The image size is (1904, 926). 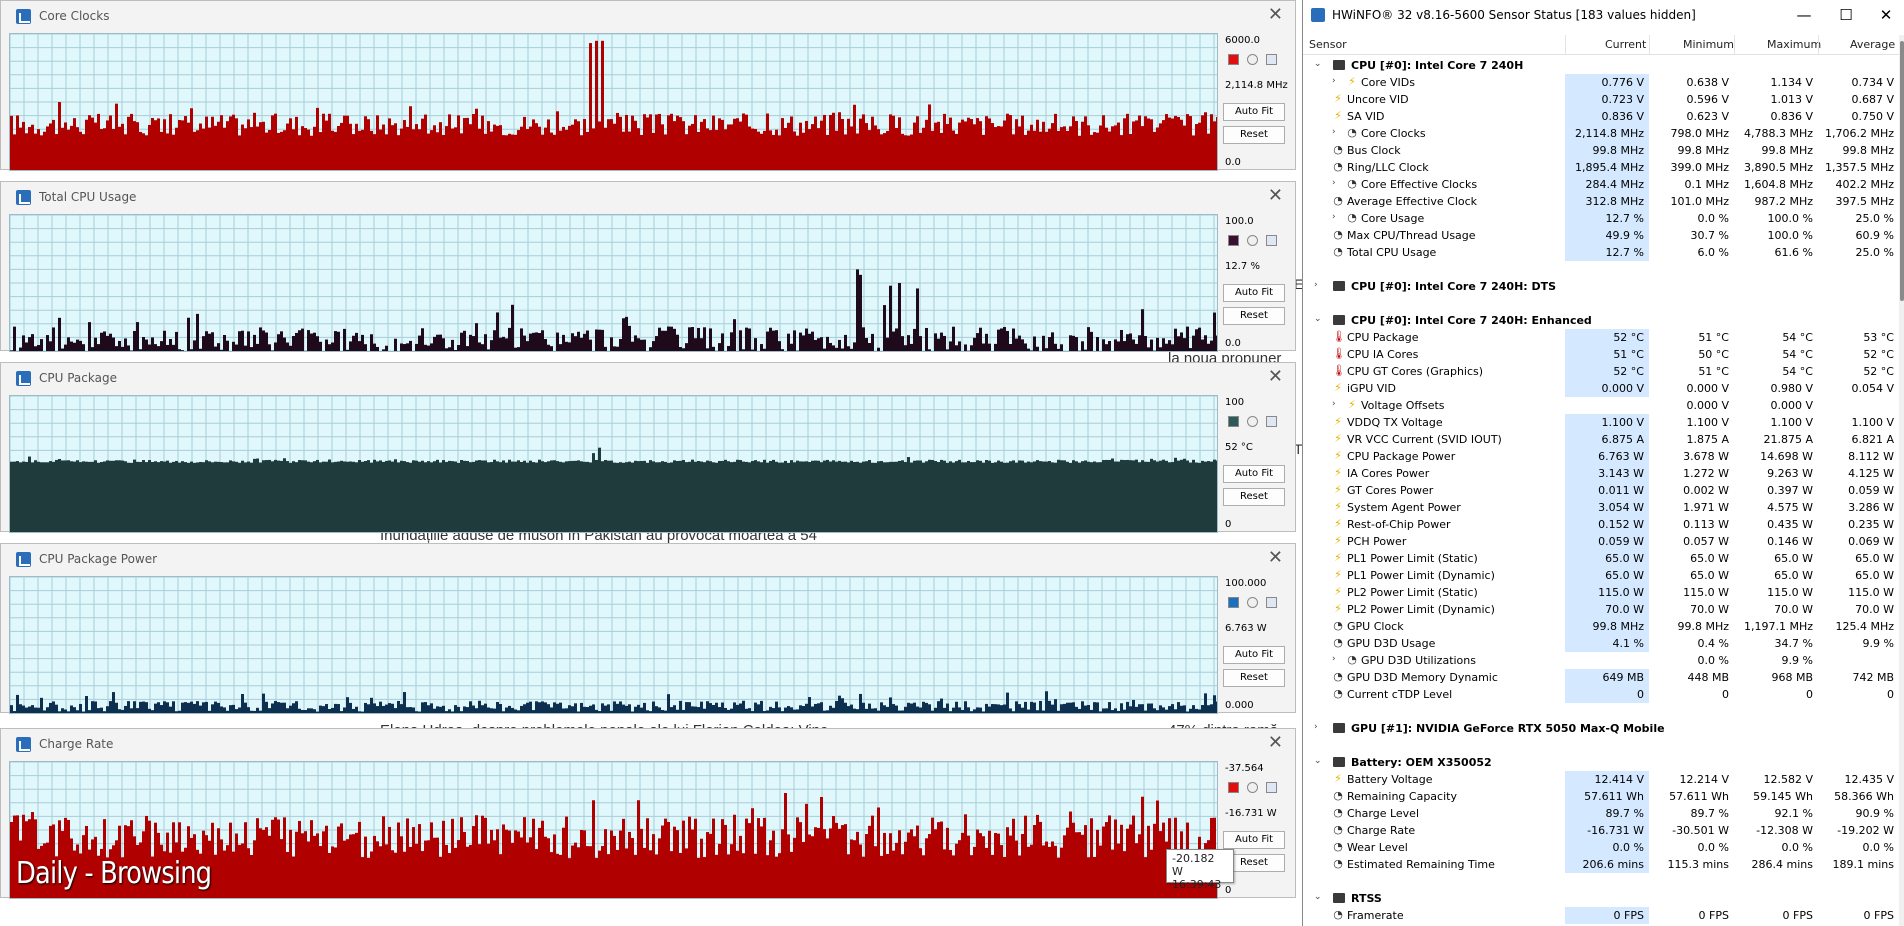 I want to click on scrollbar, so click(x=1901, y=480).